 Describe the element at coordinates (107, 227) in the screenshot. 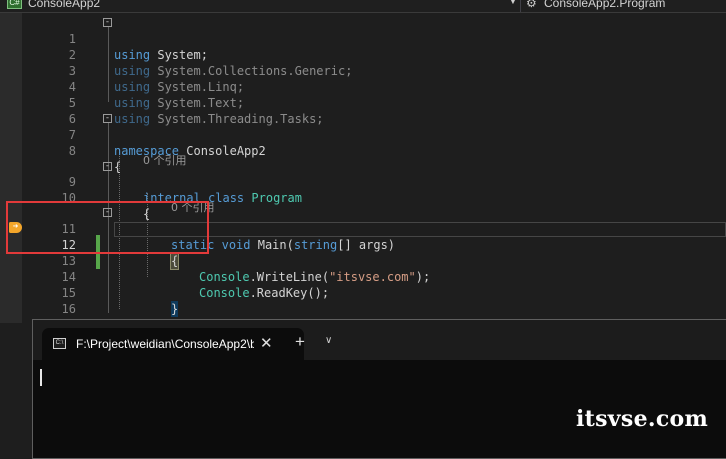

I see `annotation-highlight-box` at that location.